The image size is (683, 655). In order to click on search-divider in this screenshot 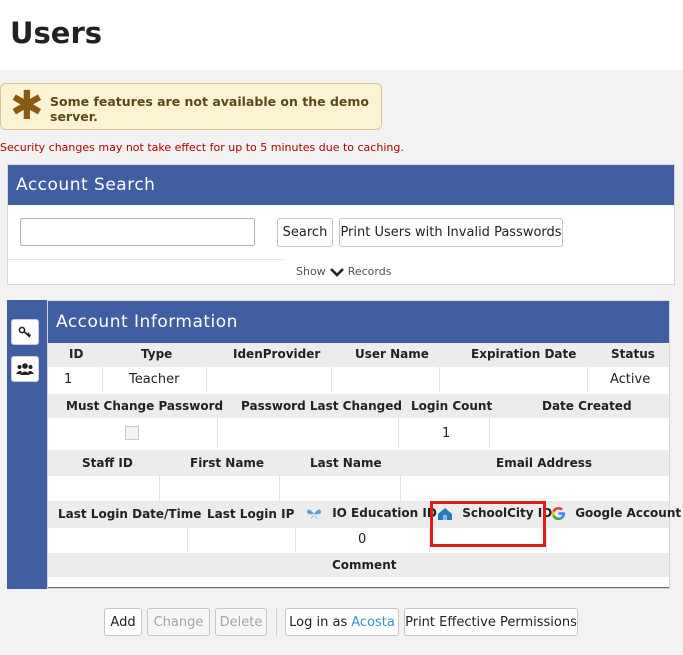, I will do `click(145, 259)`.